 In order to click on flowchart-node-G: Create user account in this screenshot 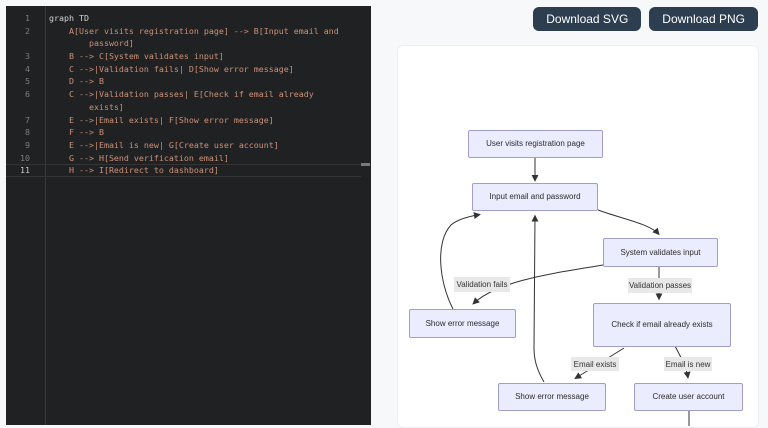, I will do `click(688, 397)`.